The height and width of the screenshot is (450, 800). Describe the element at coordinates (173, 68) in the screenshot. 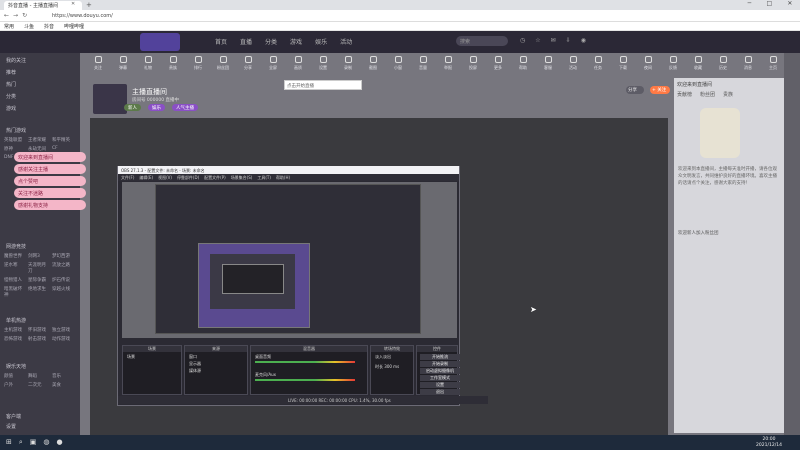

I see `toolbar-item: 贵族` at that location.